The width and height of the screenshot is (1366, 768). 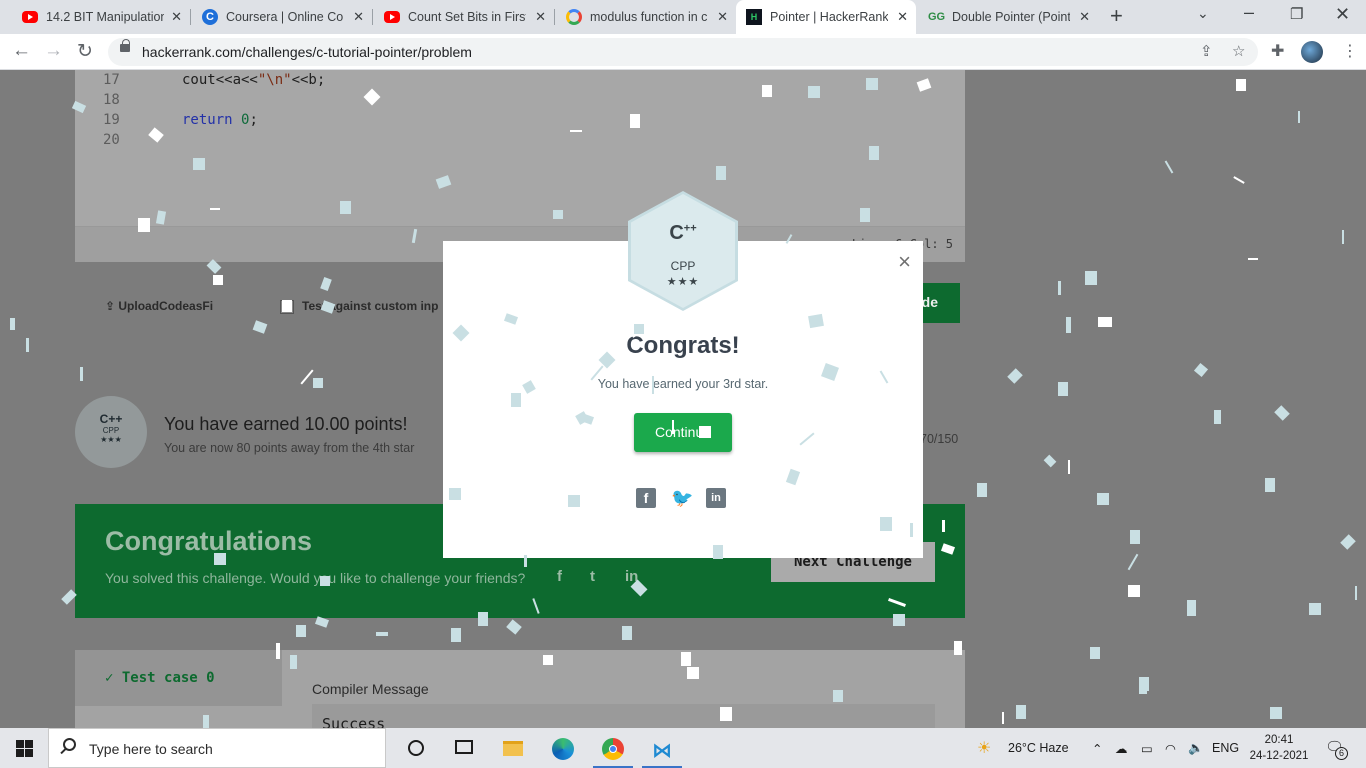 What do you see at coordinates (513, 748) in the screenshot?
I see `file-explorer-icon` at bounding box center [513, 748].